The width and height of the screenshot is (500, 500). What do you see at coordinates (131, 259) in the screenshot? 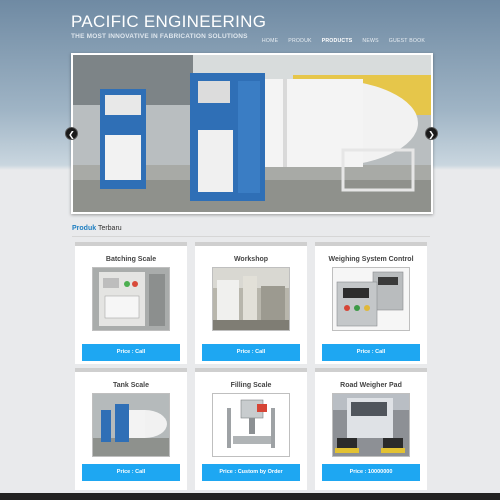
I see `product-title: Batching Scale` at bounding box center [131, 259].